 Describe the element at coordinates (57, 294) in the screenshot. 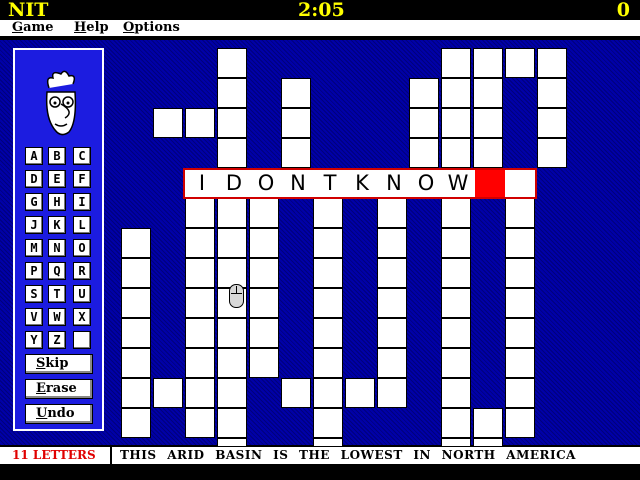

I see `key-t: T` at that location.